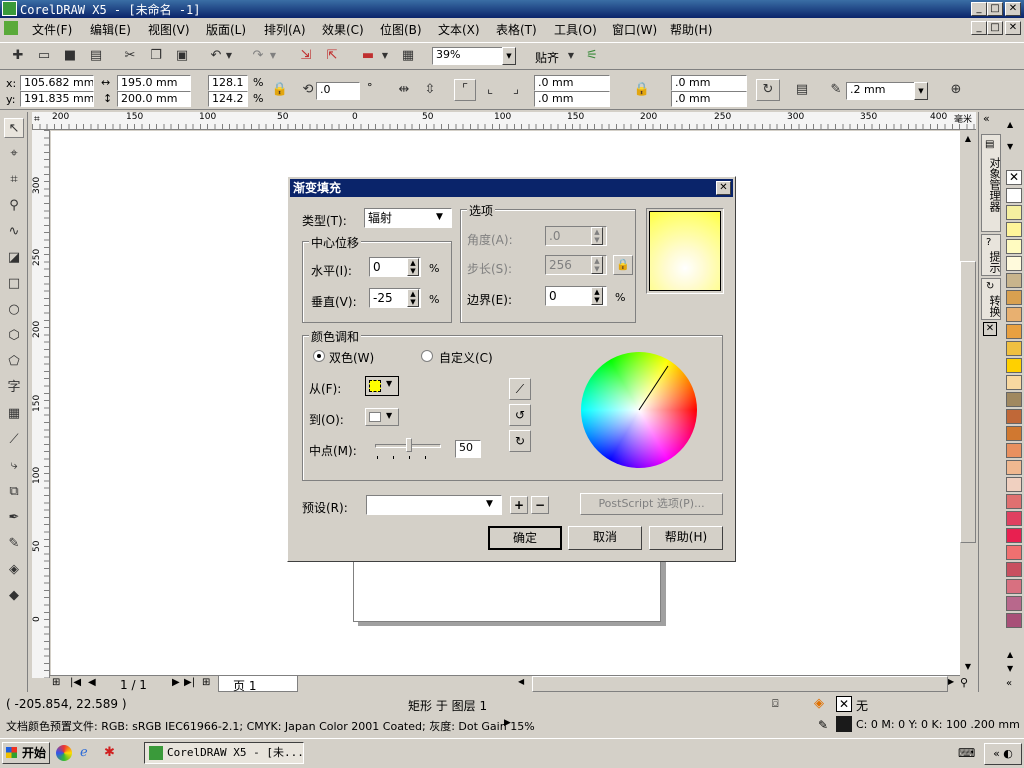  What do you see at coordinates (968, 667) in the screenshot?
I see `scroll-down-icon: ▼` at bounding box center [968, 667].